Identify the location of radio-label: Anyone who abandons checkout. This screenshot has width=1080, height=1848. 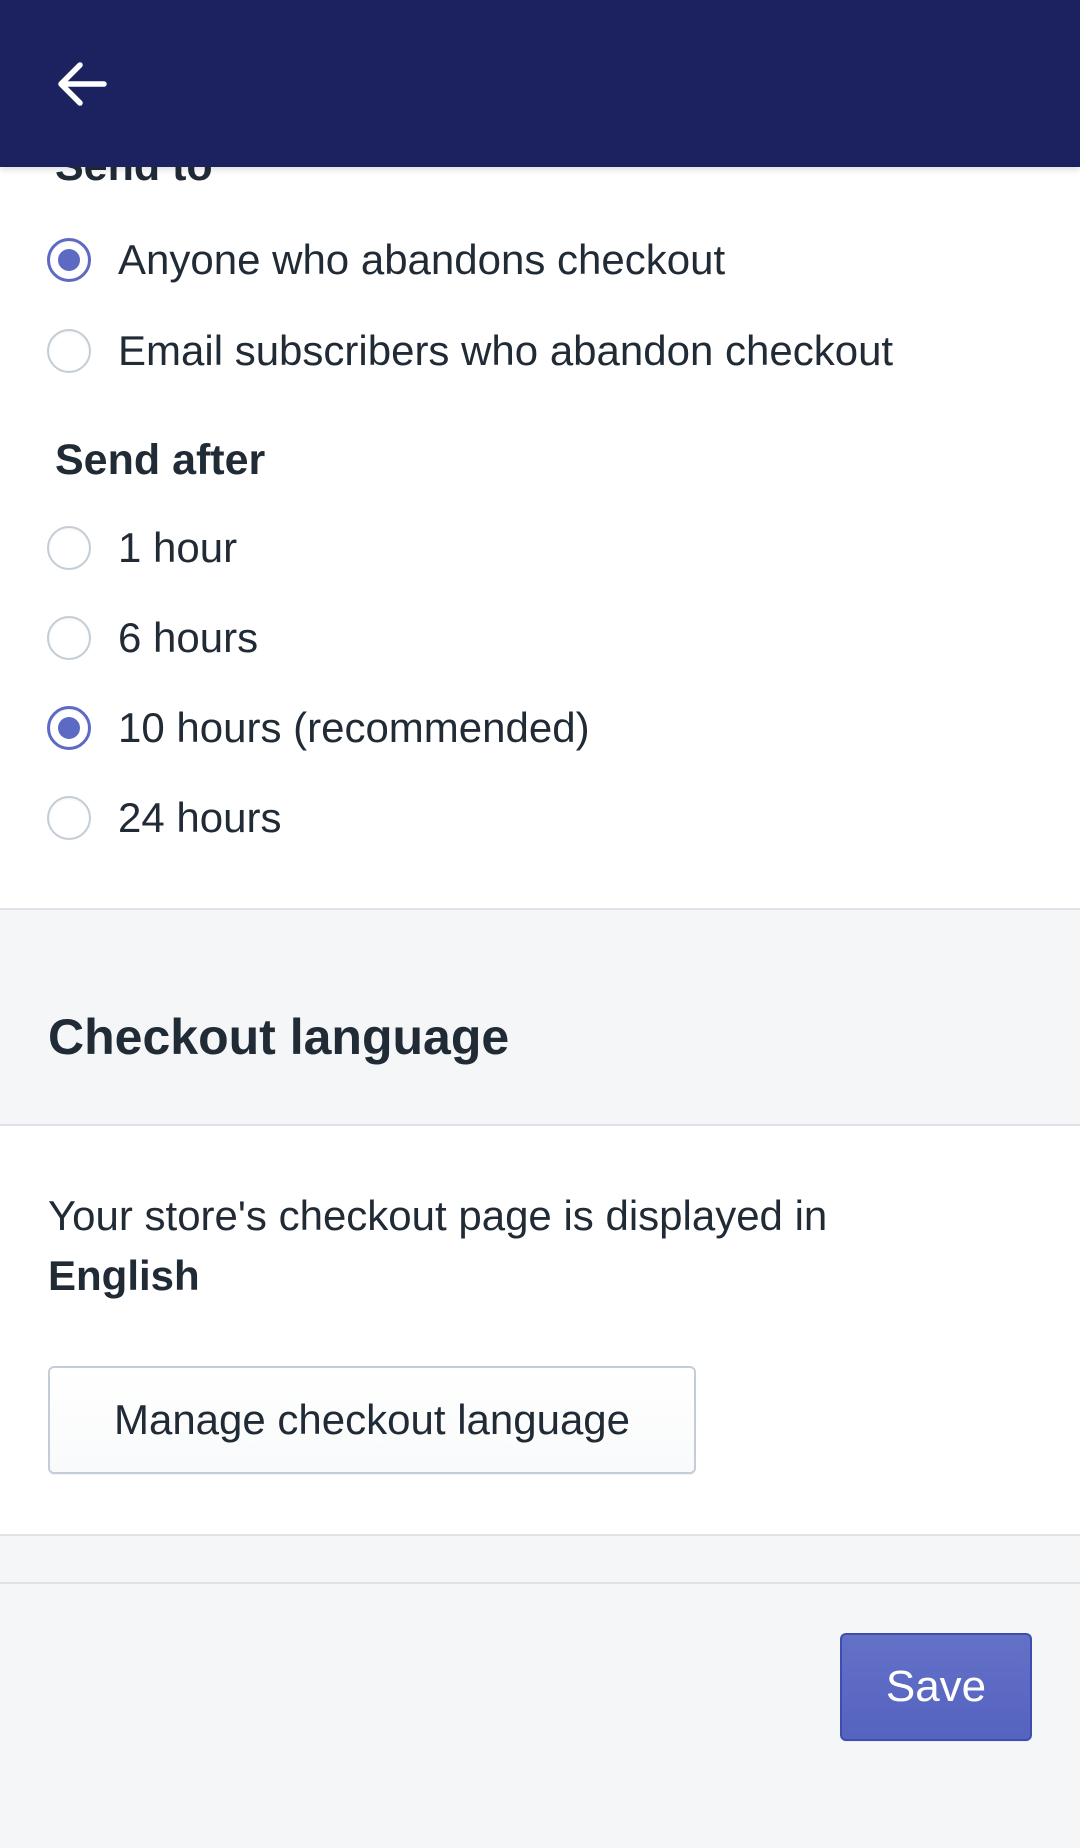
(422, 259).